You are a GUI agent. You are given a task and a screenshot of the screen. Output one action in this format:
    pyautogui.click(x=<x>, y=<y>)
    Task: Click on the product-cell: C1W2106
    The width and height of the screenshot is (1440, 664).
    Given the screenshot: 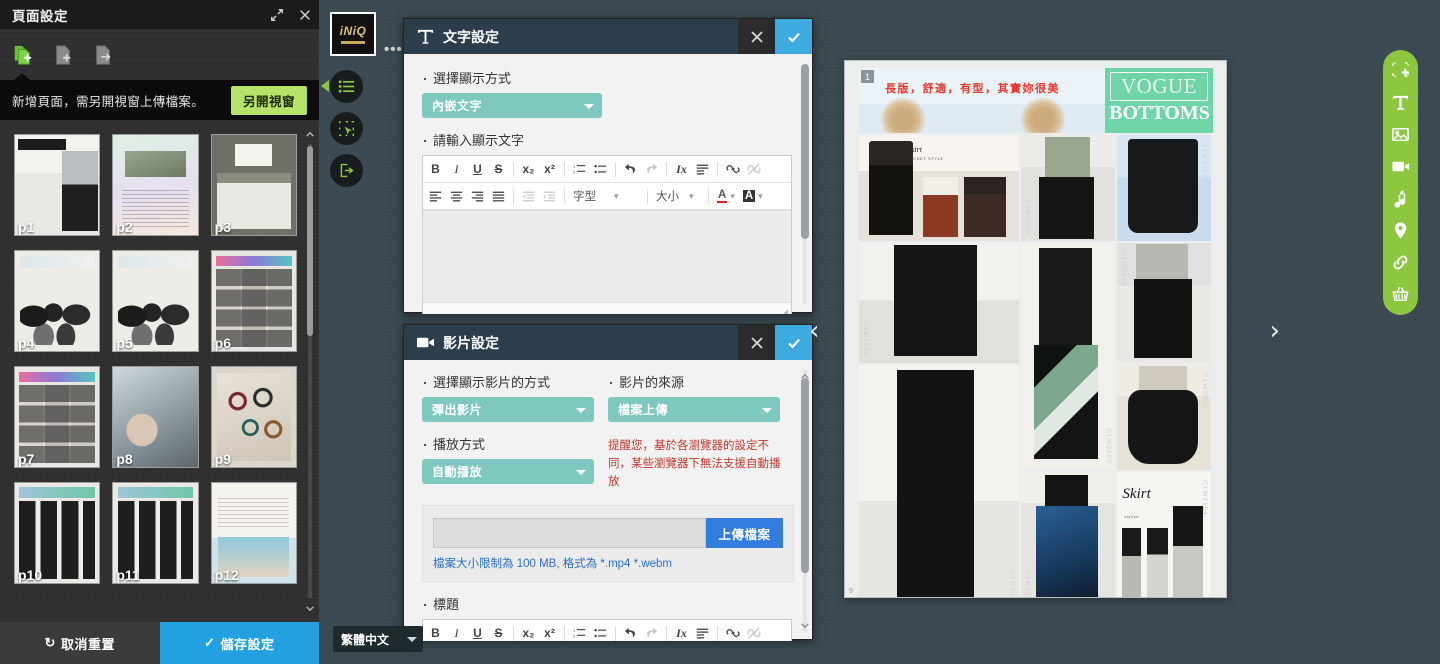 What is the action you would take?
    pyautogui.click(x=1163, y=188)
    